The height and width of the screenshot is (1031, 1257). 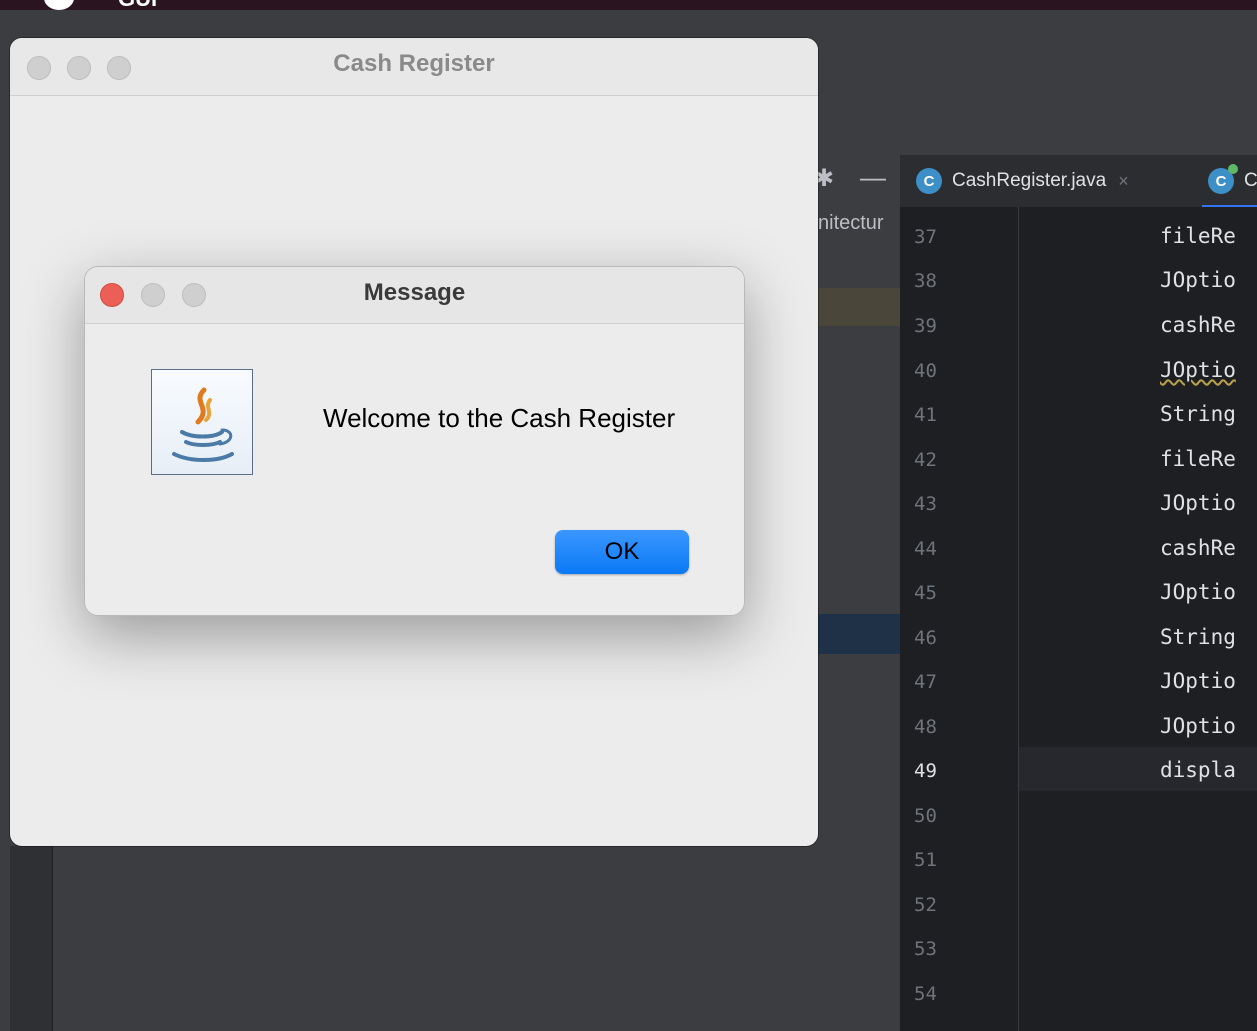 What do you see at coordinates (925, 281) in the screenshot?
I see `line-number: 38` at bounding box center [925, 281].